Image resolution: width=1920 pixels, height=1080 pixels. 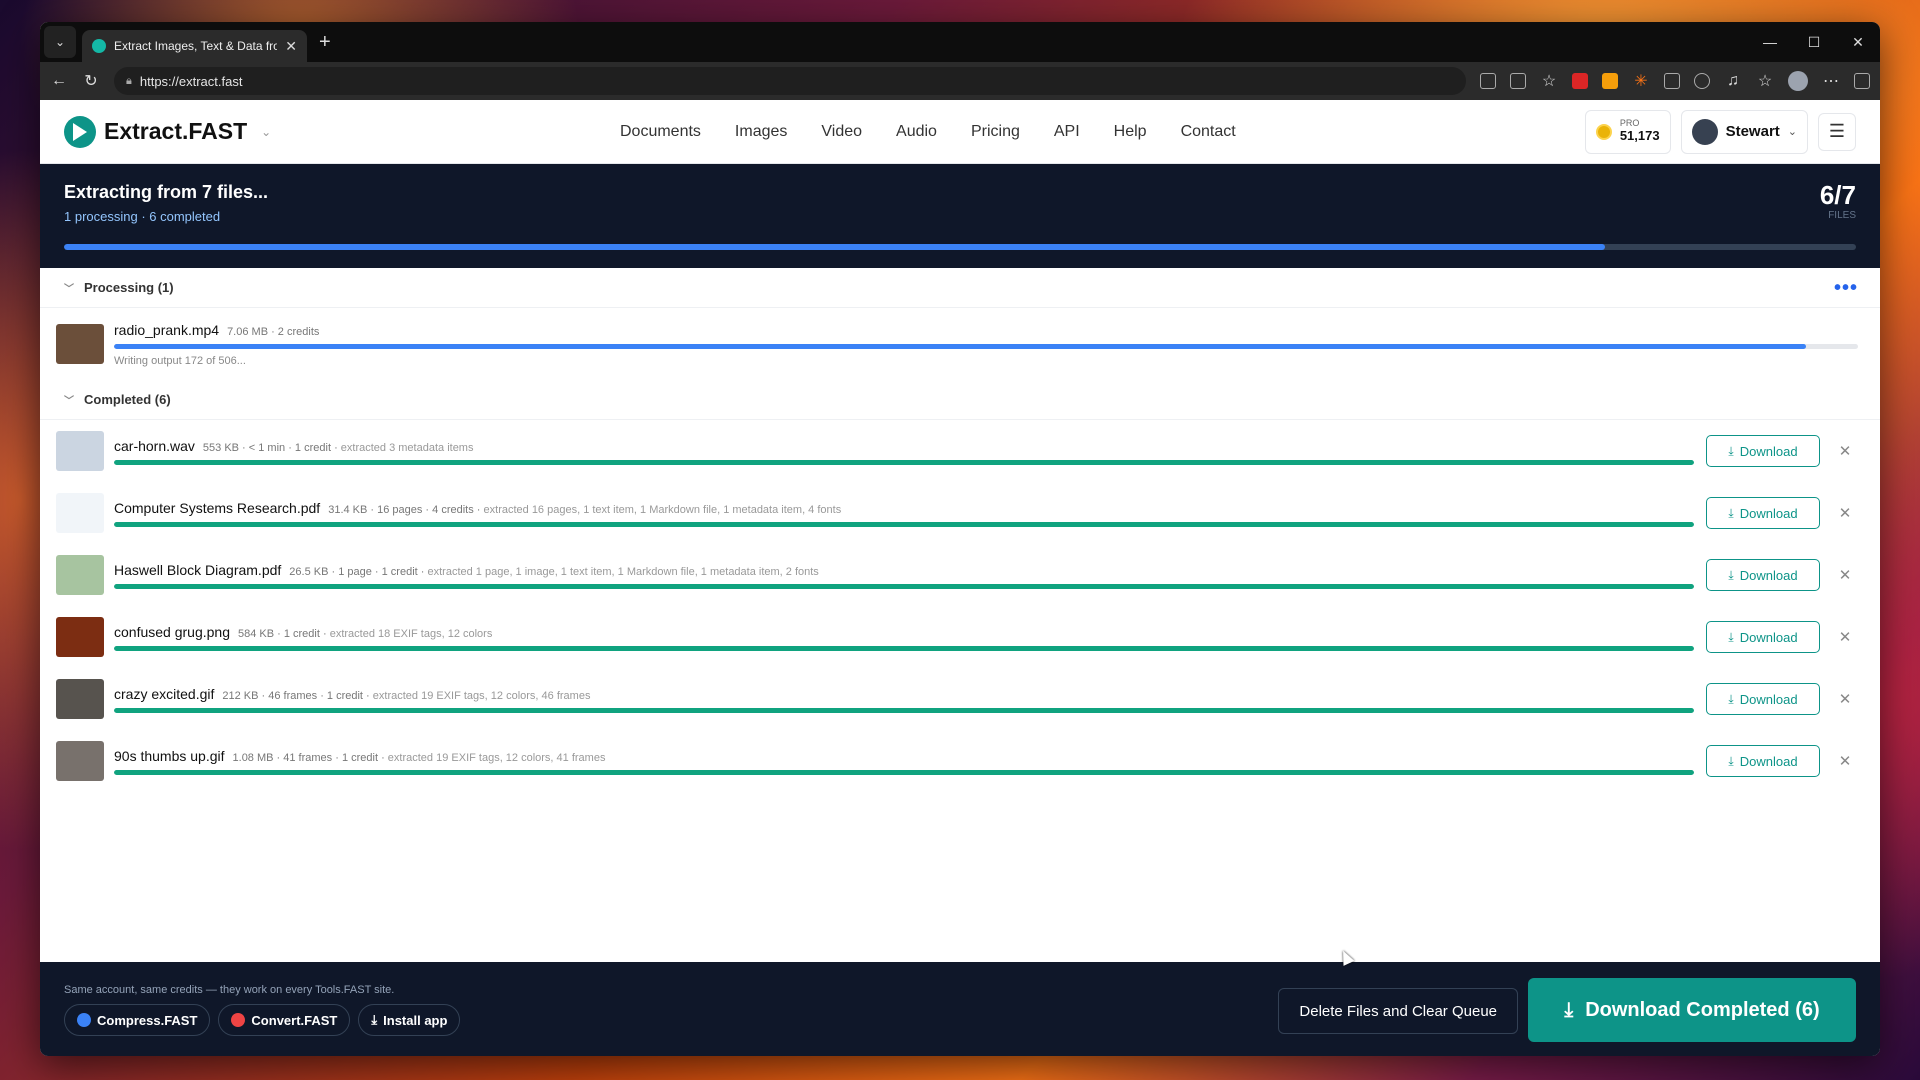 I want to click on compress-logo-icon, so click(x=84, y=1020).